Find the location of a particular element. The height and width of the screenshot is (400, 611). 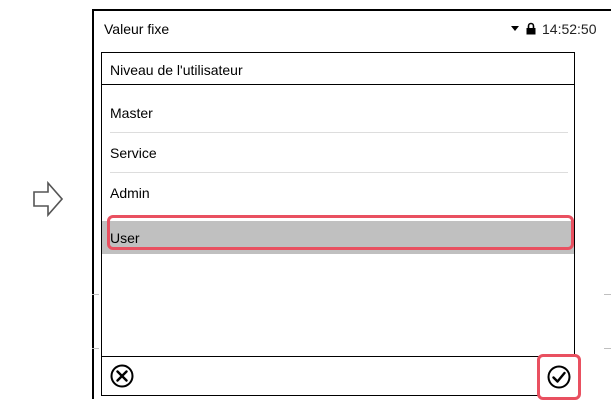

confirm-check-icon is located at coordinates (559, 377).